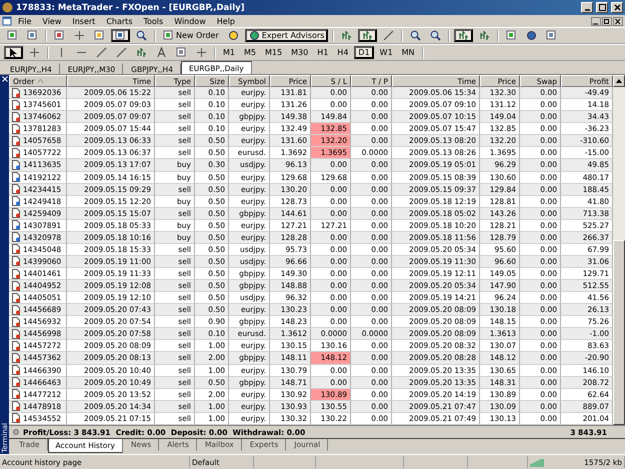 The width and height of the screenshot is (625, 469). What do you see at coordinates (229, 52) in the screenshot?
I see `timeframe-button: M1` at bounding box center [229, 52].